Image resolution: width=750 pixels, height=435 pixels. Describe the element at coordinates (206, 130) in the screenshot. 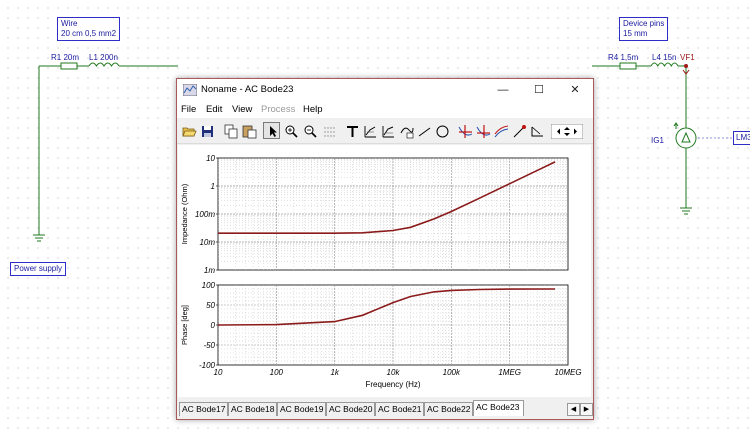

I see `save-icon` at that location.